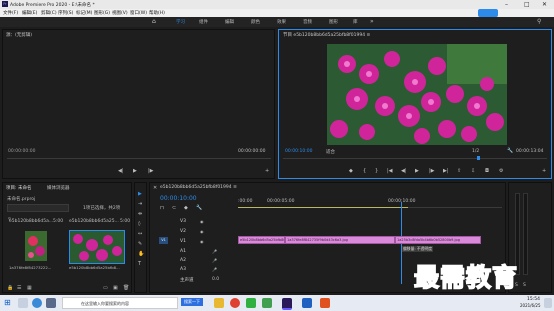 Image resolution: width=554 pixels, height=311 pixels. I want to click on menu-help: 帮助(H), so click(157, 13).